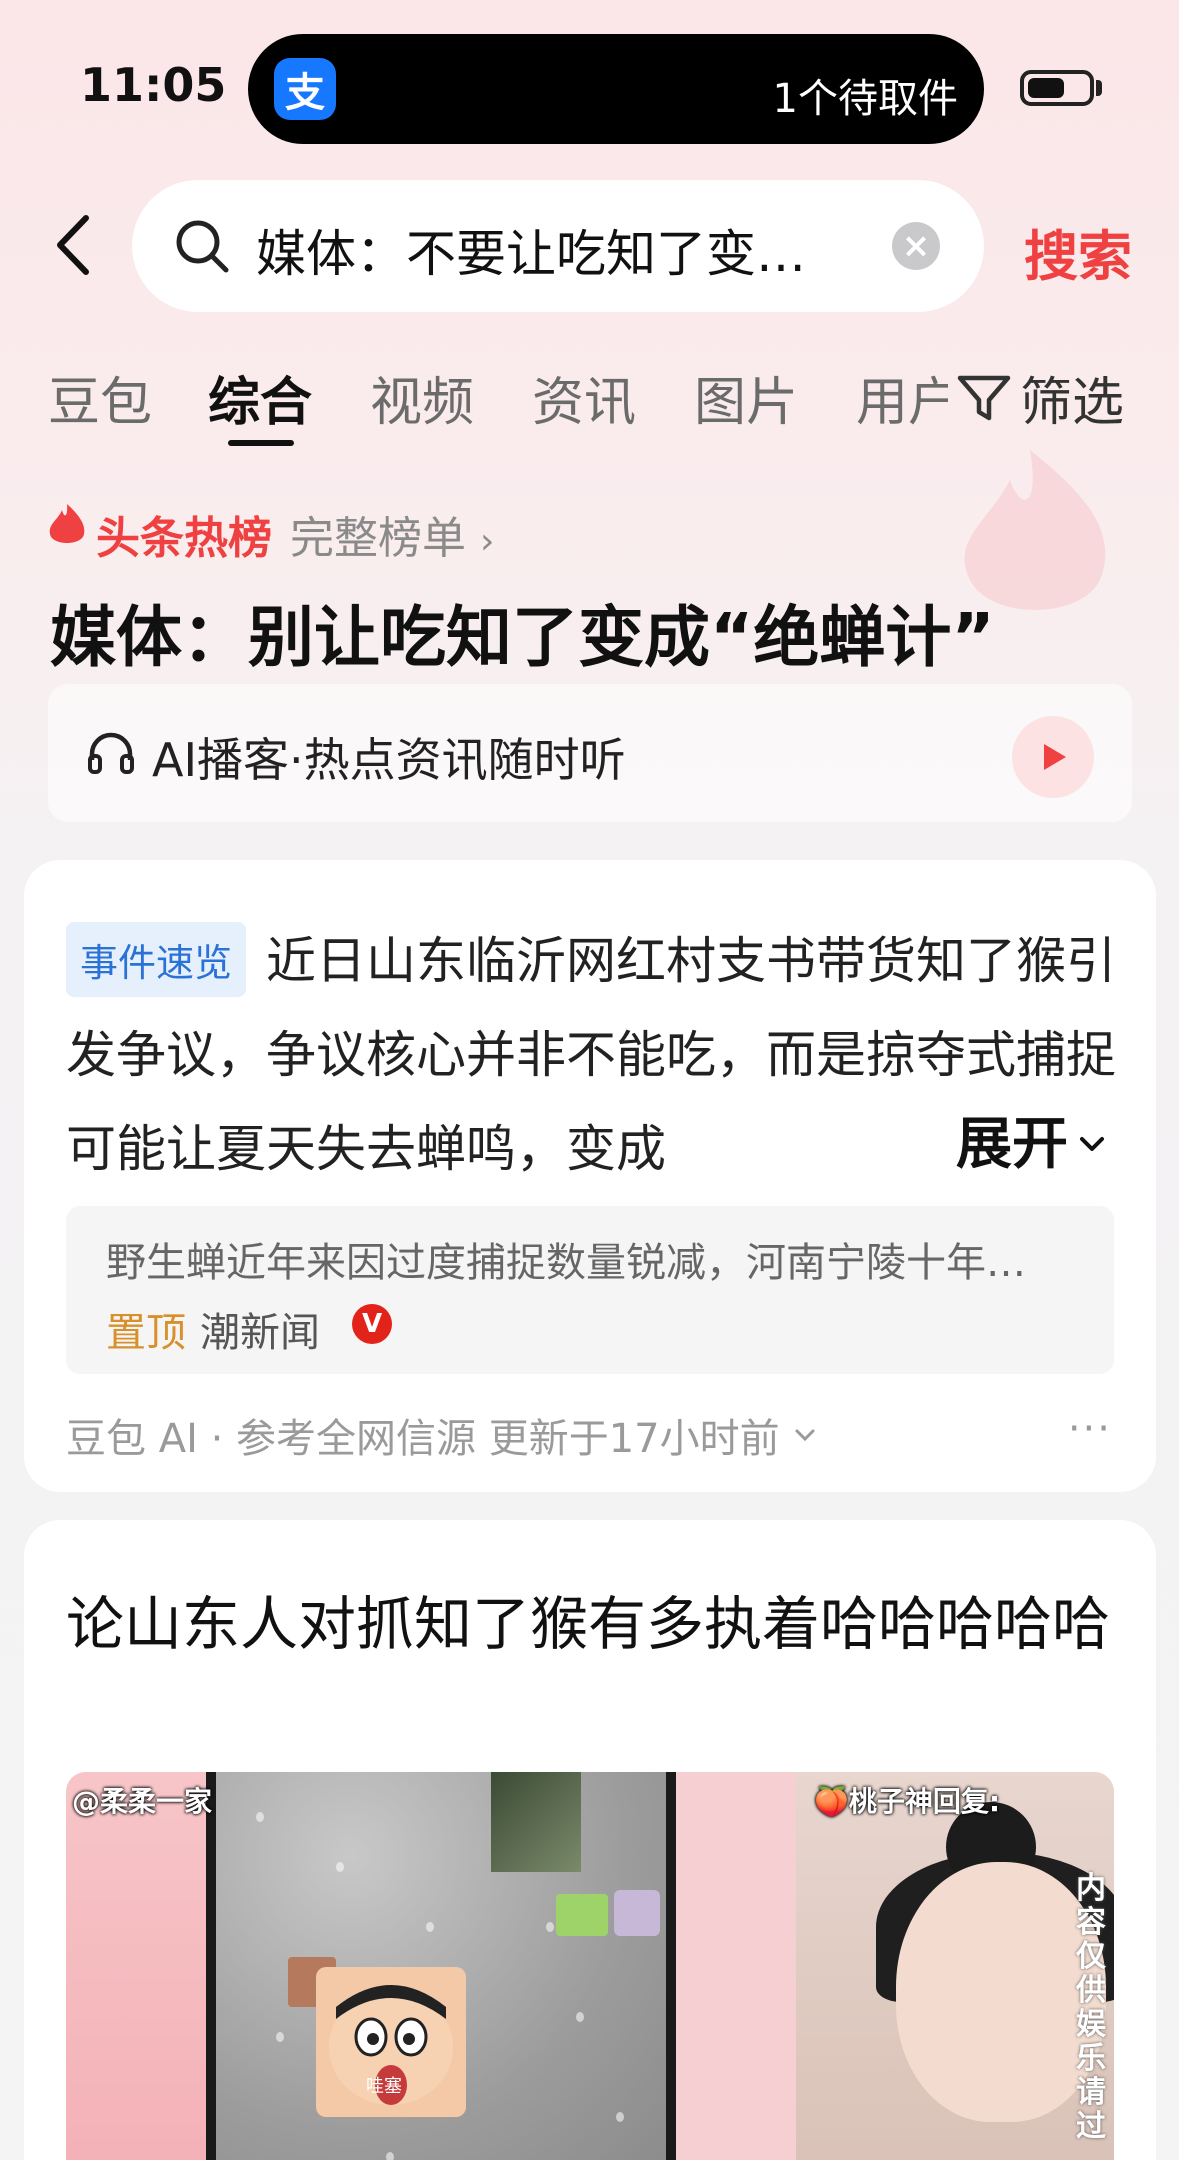  I want to click on chevron-left-icon, so click(73, 245).